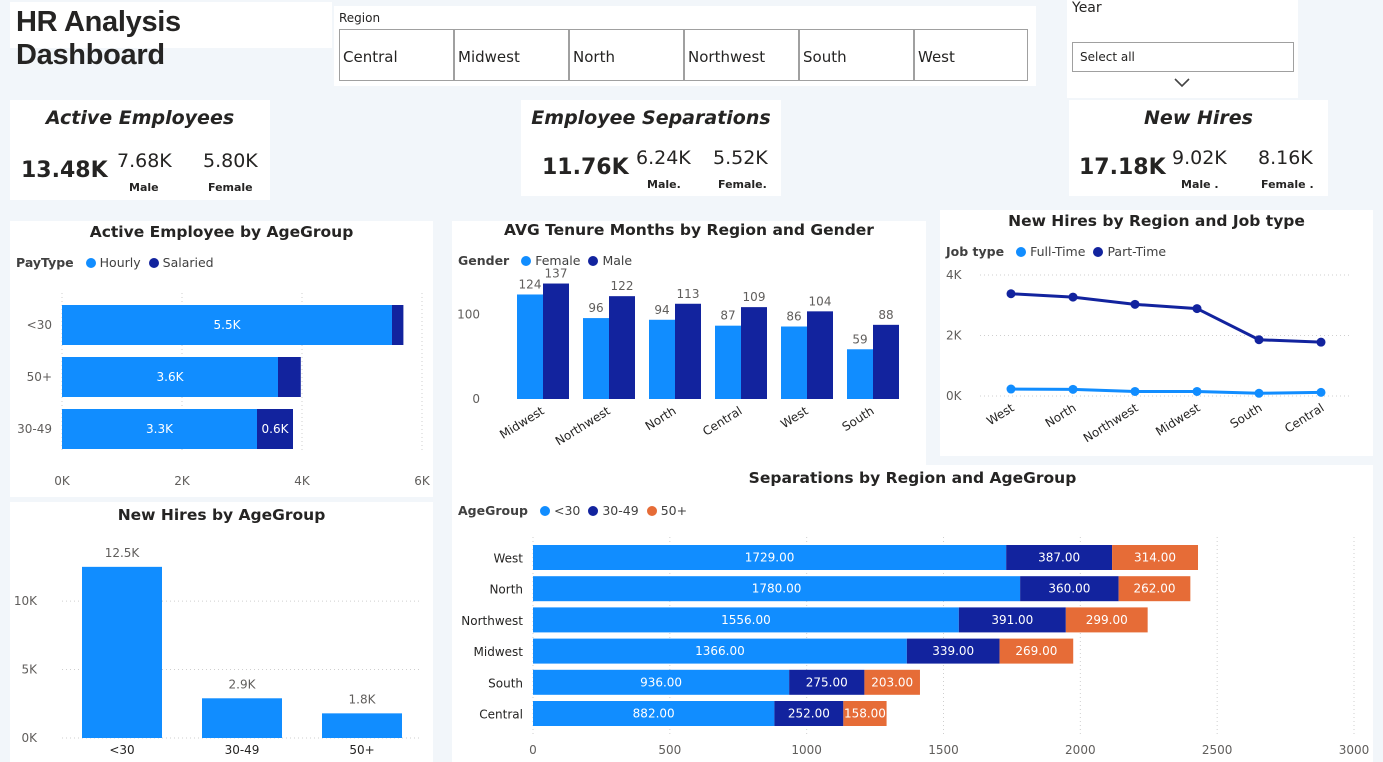 The image size is (1383, 762). I want to click on data-label: 137, so click(556, 274).